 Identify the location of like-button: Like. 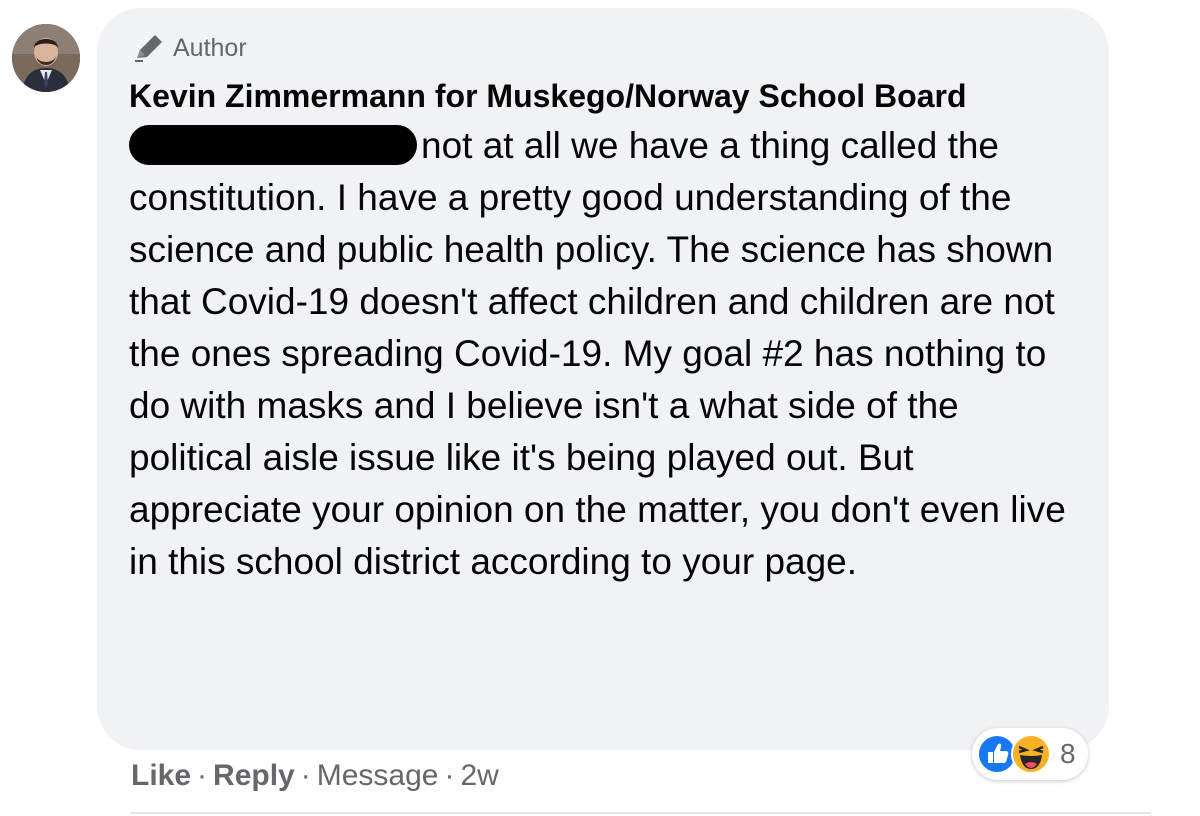
(161, 776).